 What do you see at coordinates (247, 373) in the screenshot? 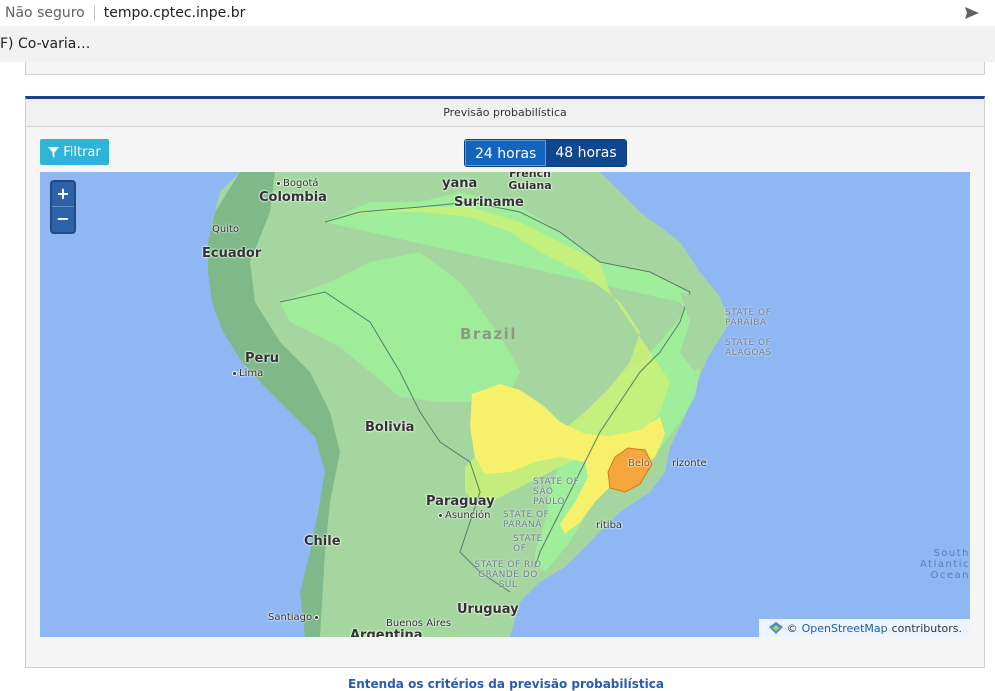
I see `city-label-lima: Lima` at bounding box center [247, 373].